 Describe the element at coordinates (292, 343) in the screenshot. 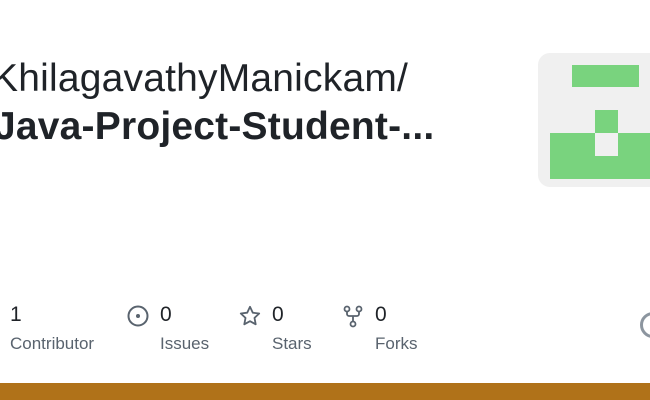

I see `stars-label: Stars` at that location.